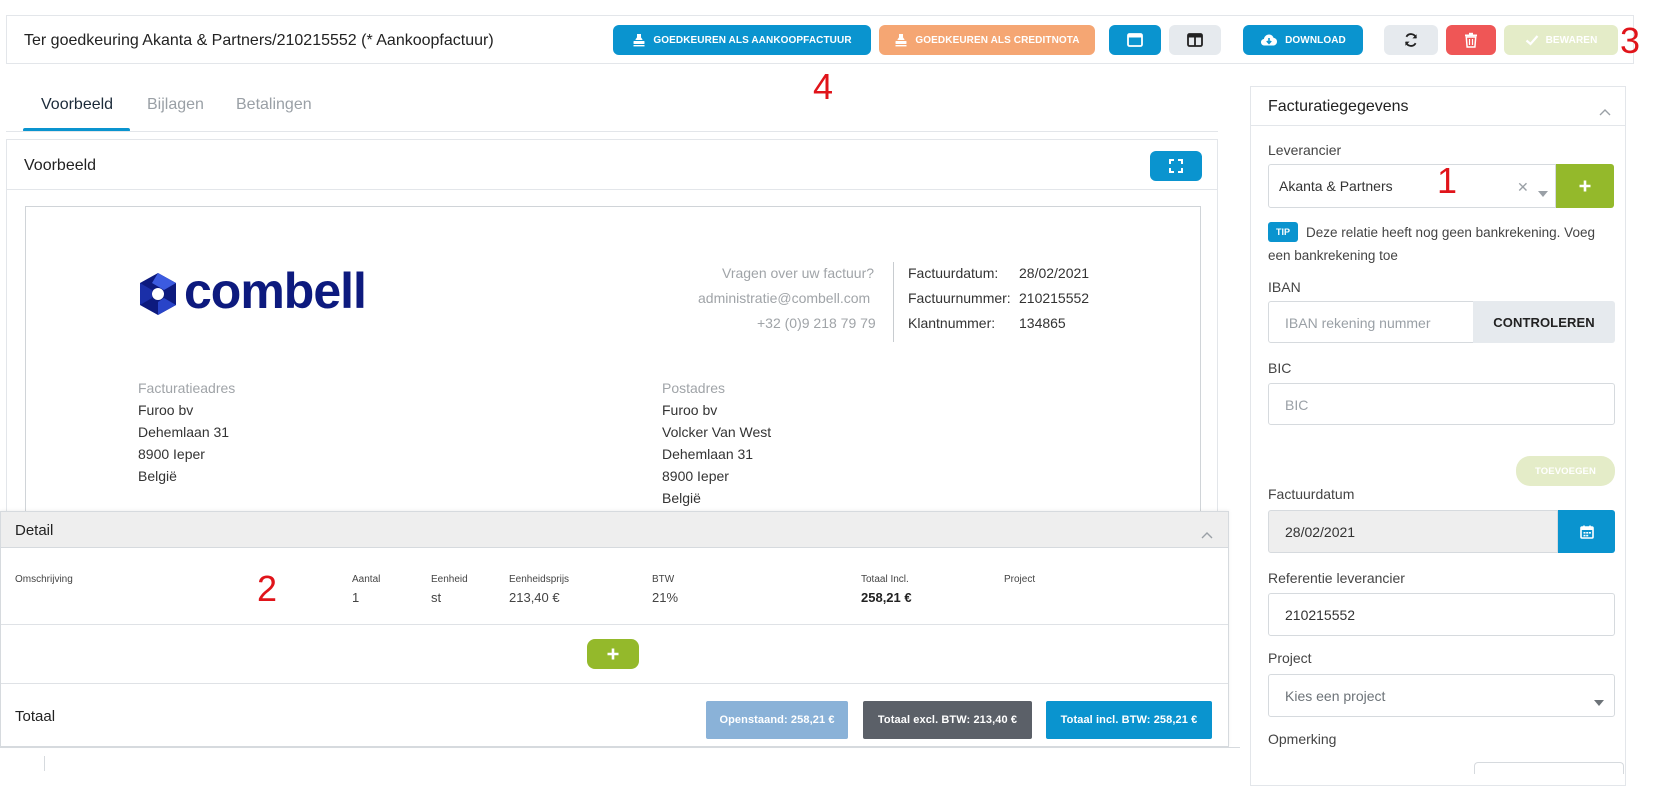  What do you see at coordinates (886, 597) in the screenshot?
I see `row-totaal: 258,21 €` at bounding box center [886, 597].